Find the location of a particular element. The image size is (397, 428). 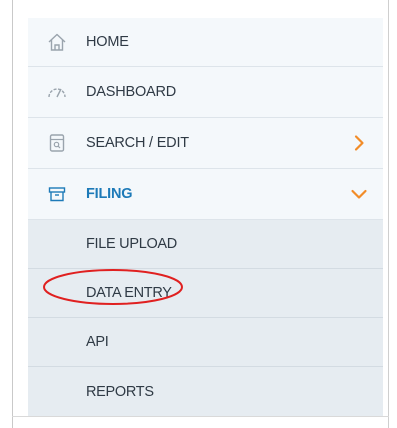

submenu-label-reports: REPORTS is located at coordinates (120, 391).